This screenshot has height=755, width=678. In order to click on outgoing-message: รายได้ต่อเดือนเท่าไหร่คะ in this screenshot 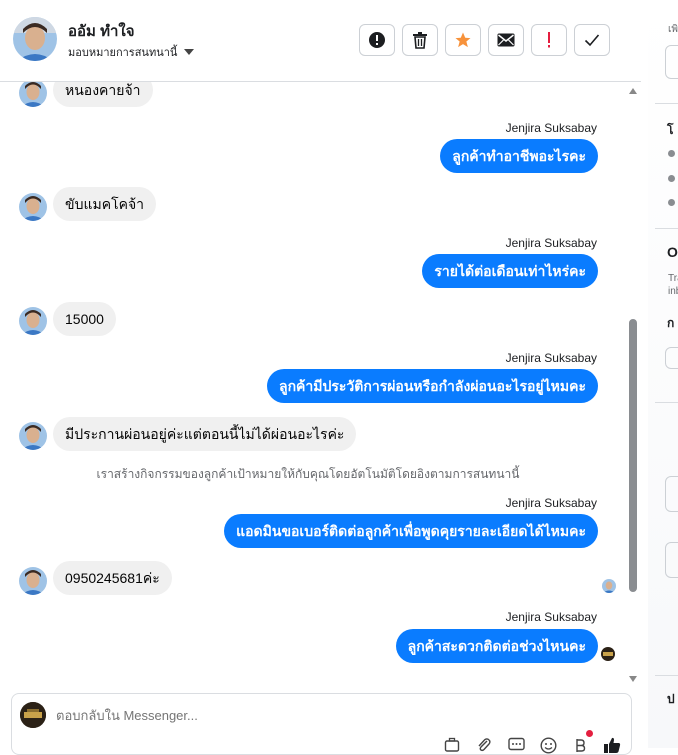, I will do `click(510, 271)`.